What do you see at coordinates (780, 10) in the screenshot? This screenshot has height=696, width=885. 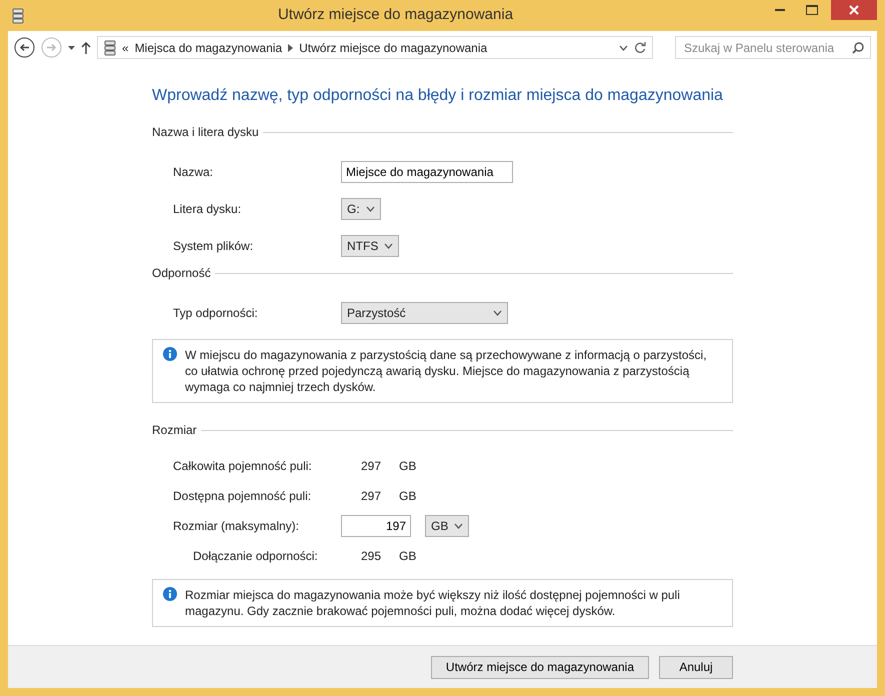 I see `minimize-icon` at bounding box center [780, 10].